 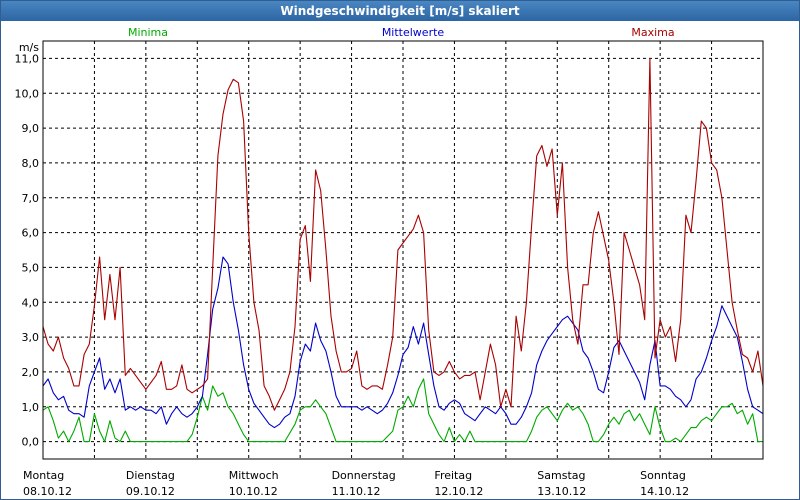 I want to click on legend: Minima Mittelwerte Maxima, so click(x=401, y=32).